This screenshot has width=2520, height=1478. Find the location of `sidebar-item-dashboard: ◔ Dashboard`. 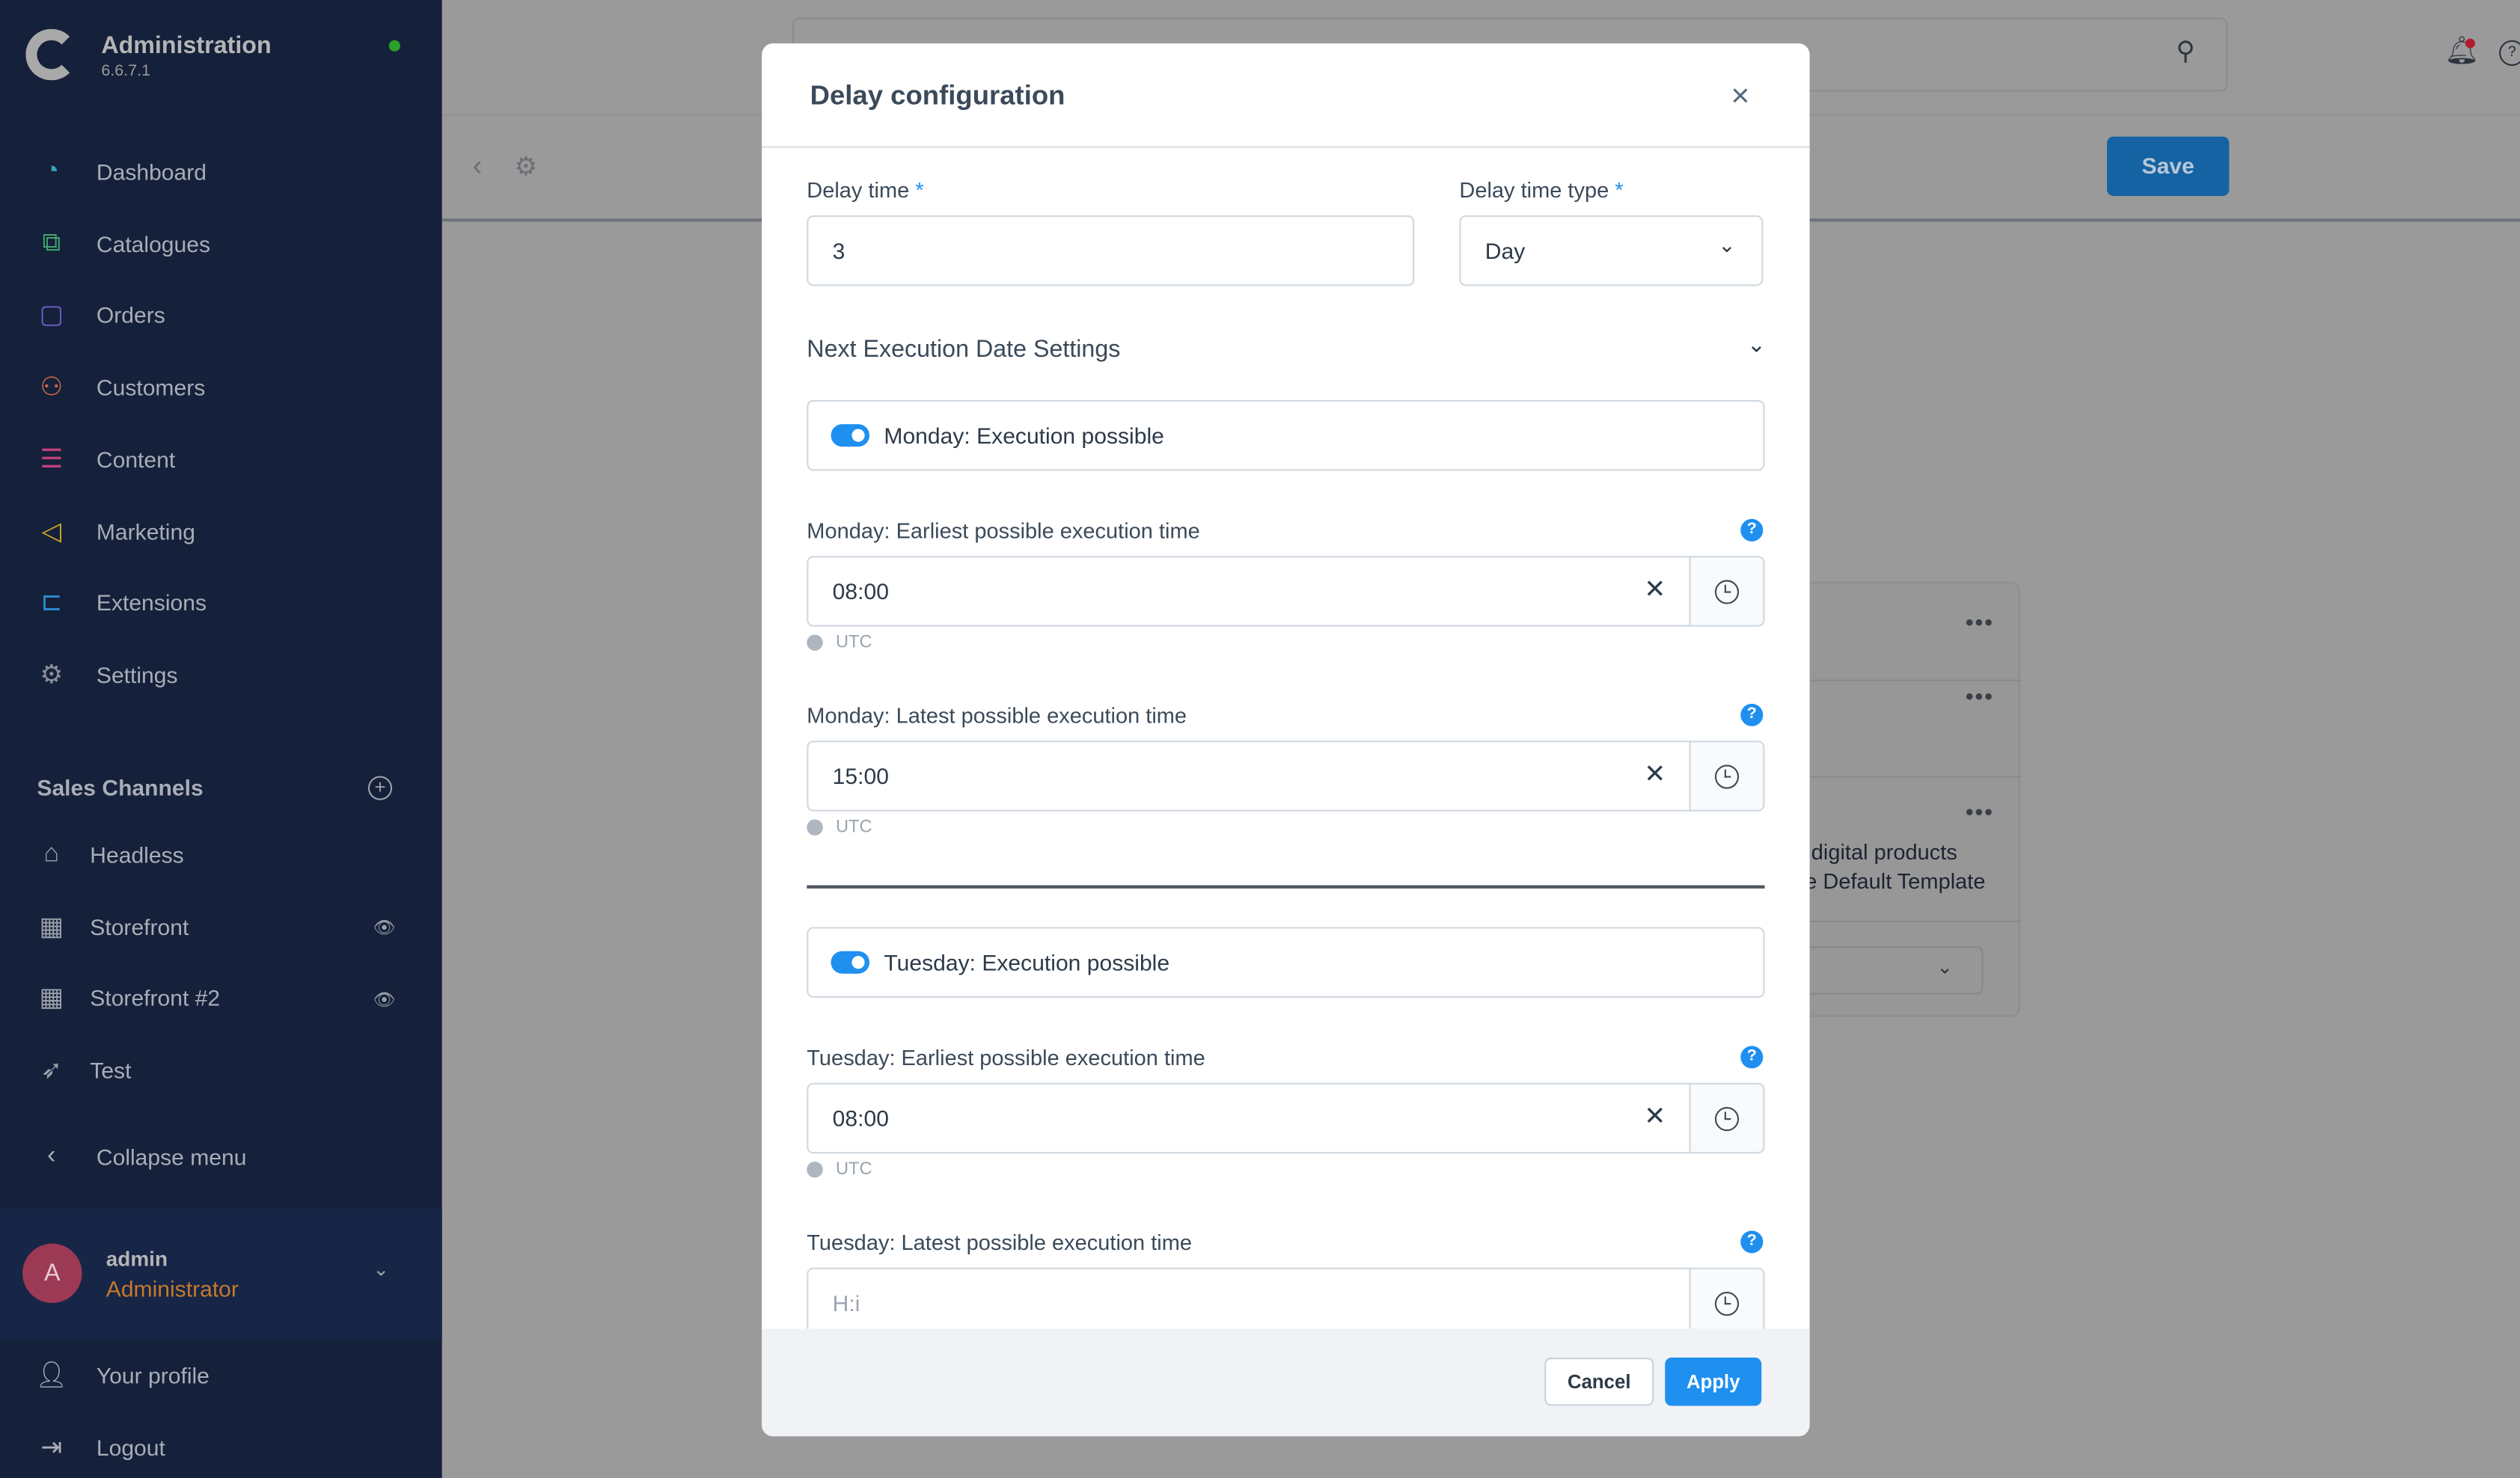

sidebar-item-dashboard: ◔ Dashboard is located at coordinates (121, 172).